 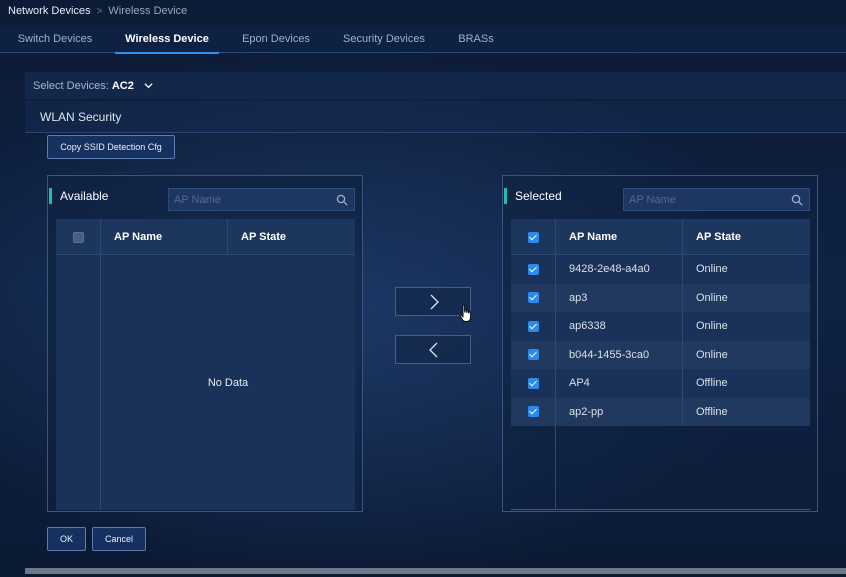 I want to click on selected-search, so click(x=716, y=199).